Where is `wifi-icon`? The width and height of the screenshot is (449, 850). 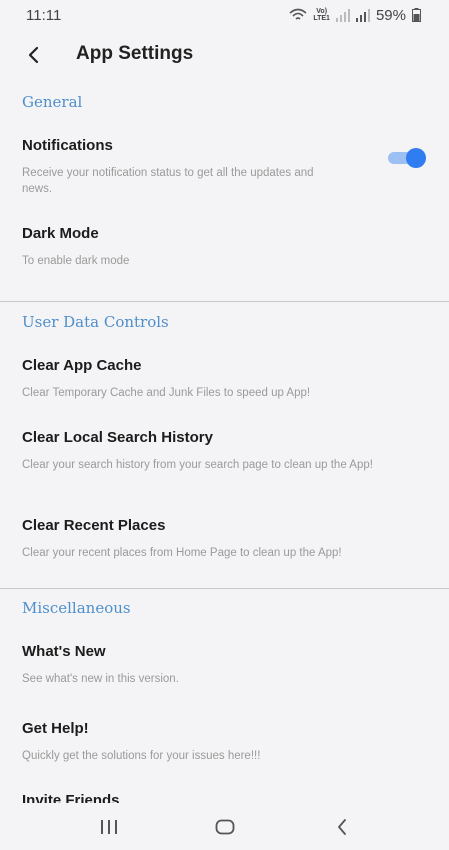 wifi-icon is located at coordinates (298, 14).